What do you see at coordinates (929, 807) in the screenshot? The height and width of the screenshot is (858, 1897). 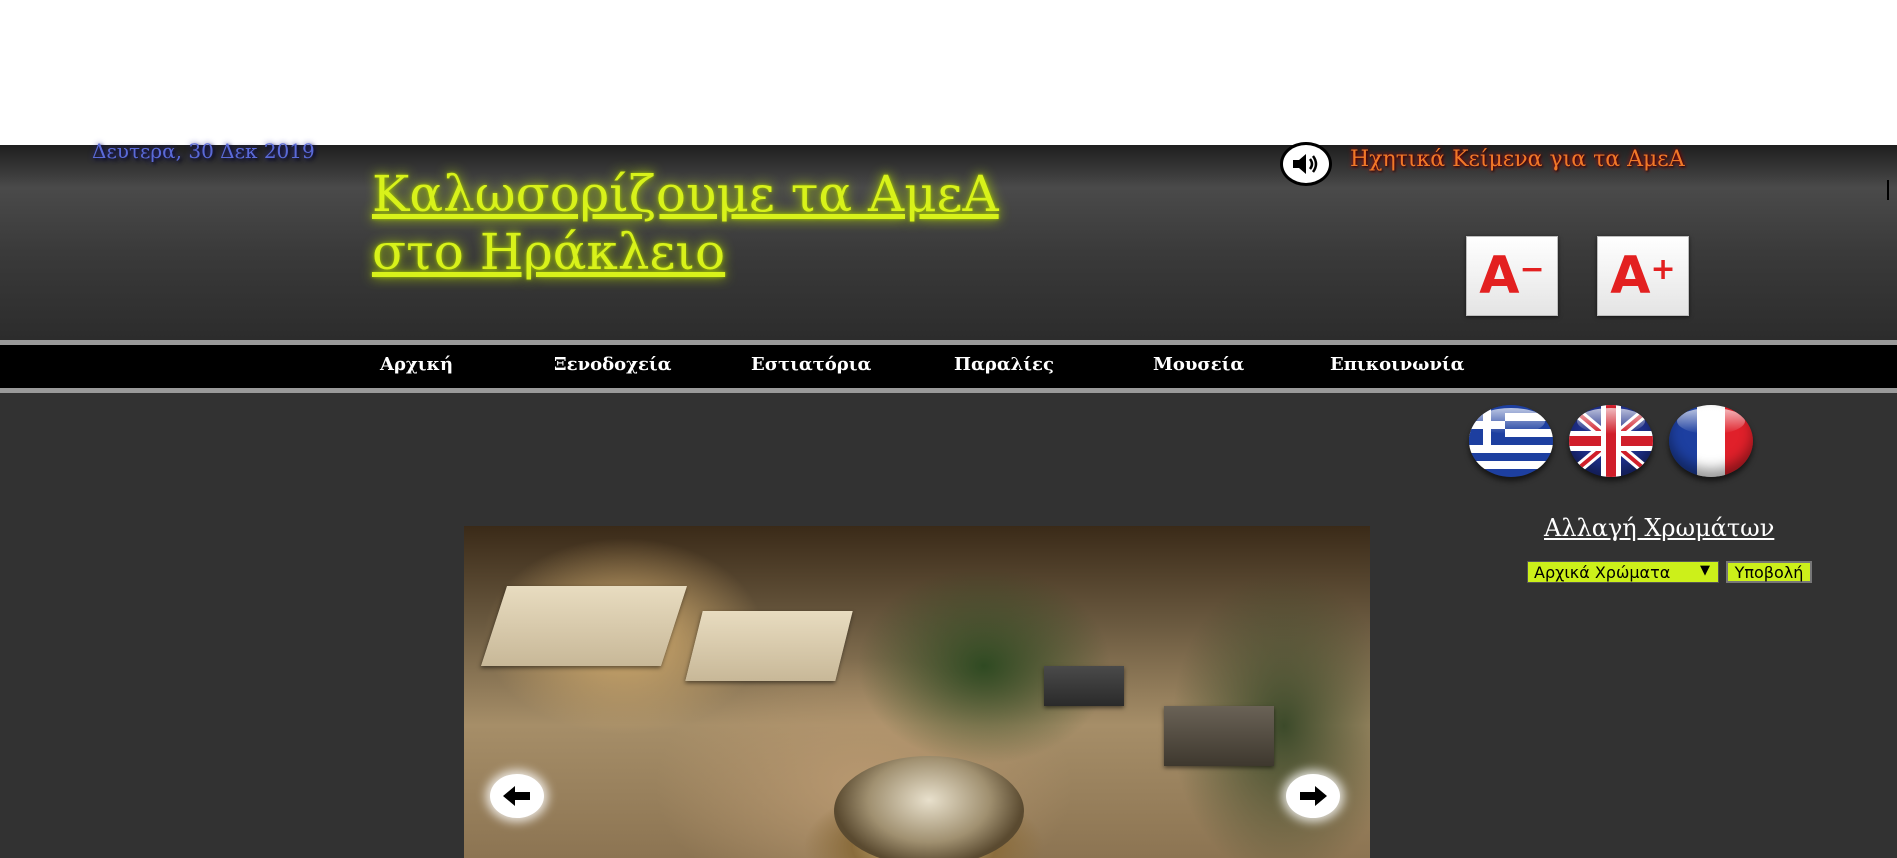 I see `photo-fountain` at bounding box center [929, 807].